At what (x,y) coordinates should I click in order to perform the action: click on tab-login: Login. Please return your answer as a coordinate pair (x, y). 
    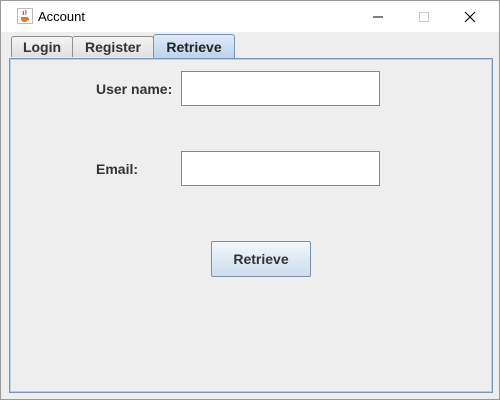
    Looking at the image, I should click on (42, 46).